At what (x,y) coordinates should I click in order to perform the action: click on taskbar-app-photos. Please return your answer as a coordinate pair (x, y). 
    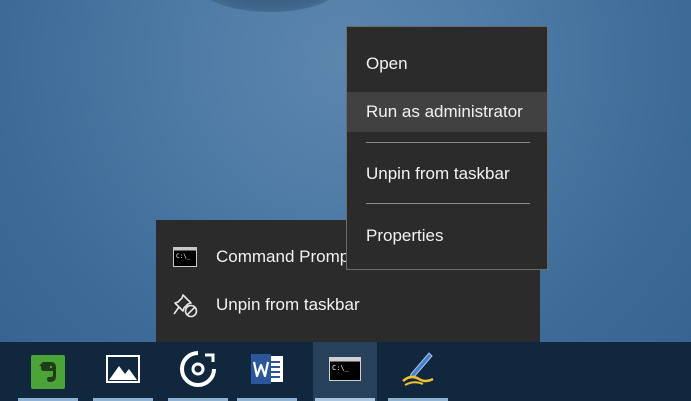
    Looking at the image, I should click on (123, 371).